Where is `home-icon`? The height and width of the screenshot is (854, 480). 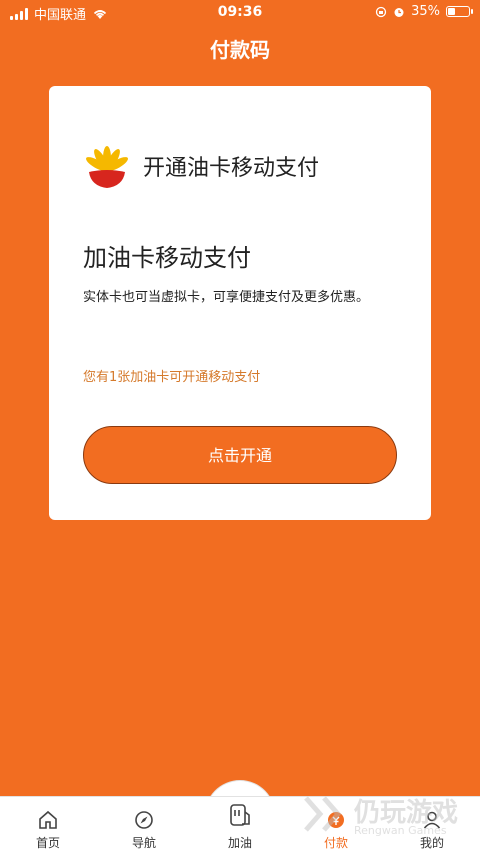
home-icon is located at coordinates (48, 819).